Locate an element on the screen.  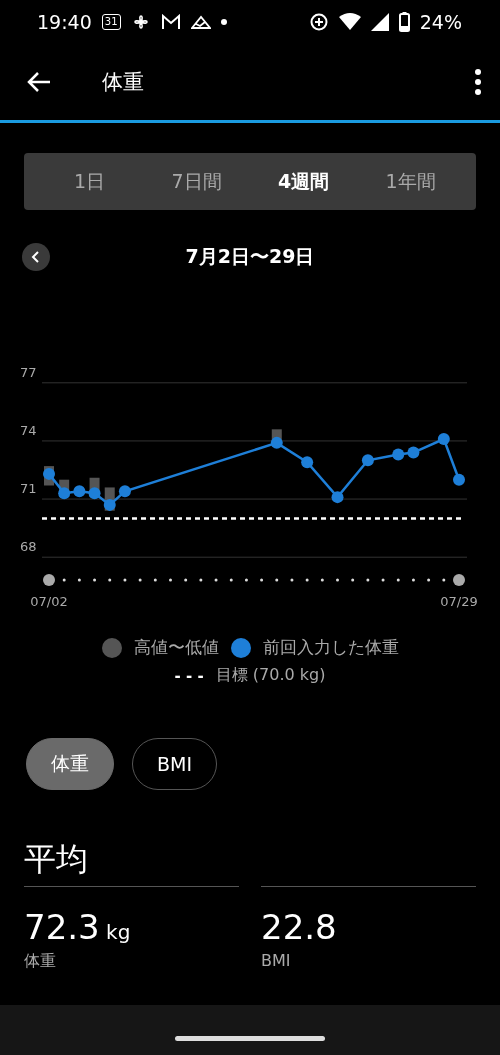
axis-label: 68 is located at coordinates (28, 547).